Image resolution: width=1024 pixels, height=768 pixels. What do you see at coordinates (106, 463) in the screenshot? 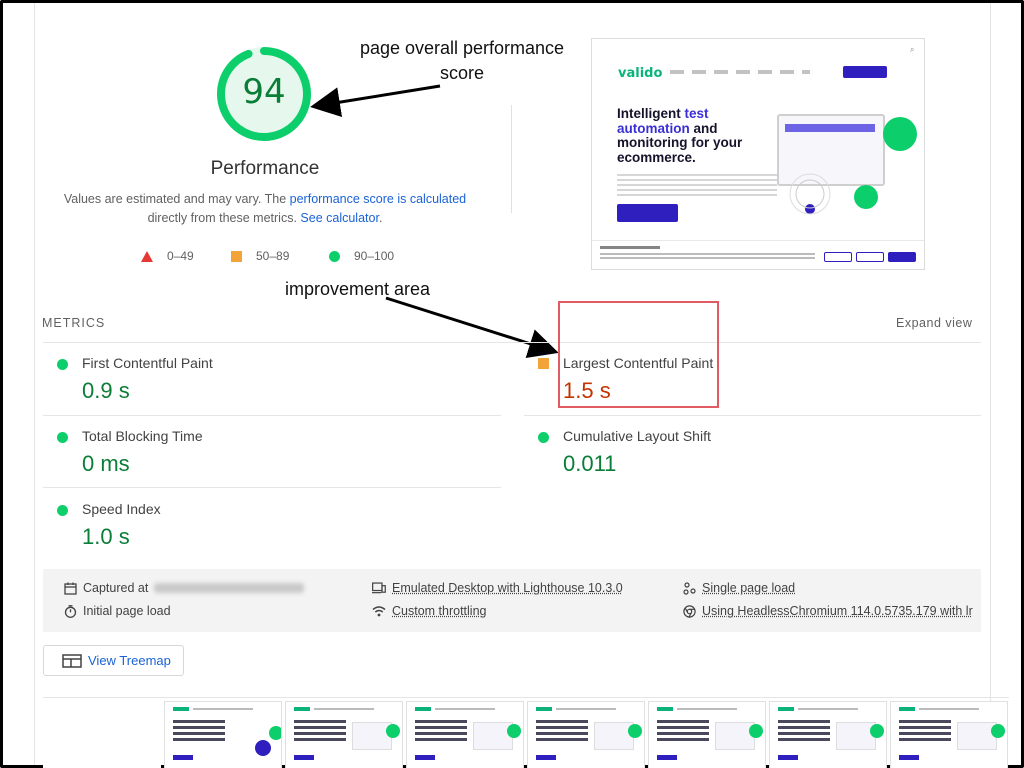
I see `metric-value: 0 ms` at bounding box center [106, 463].